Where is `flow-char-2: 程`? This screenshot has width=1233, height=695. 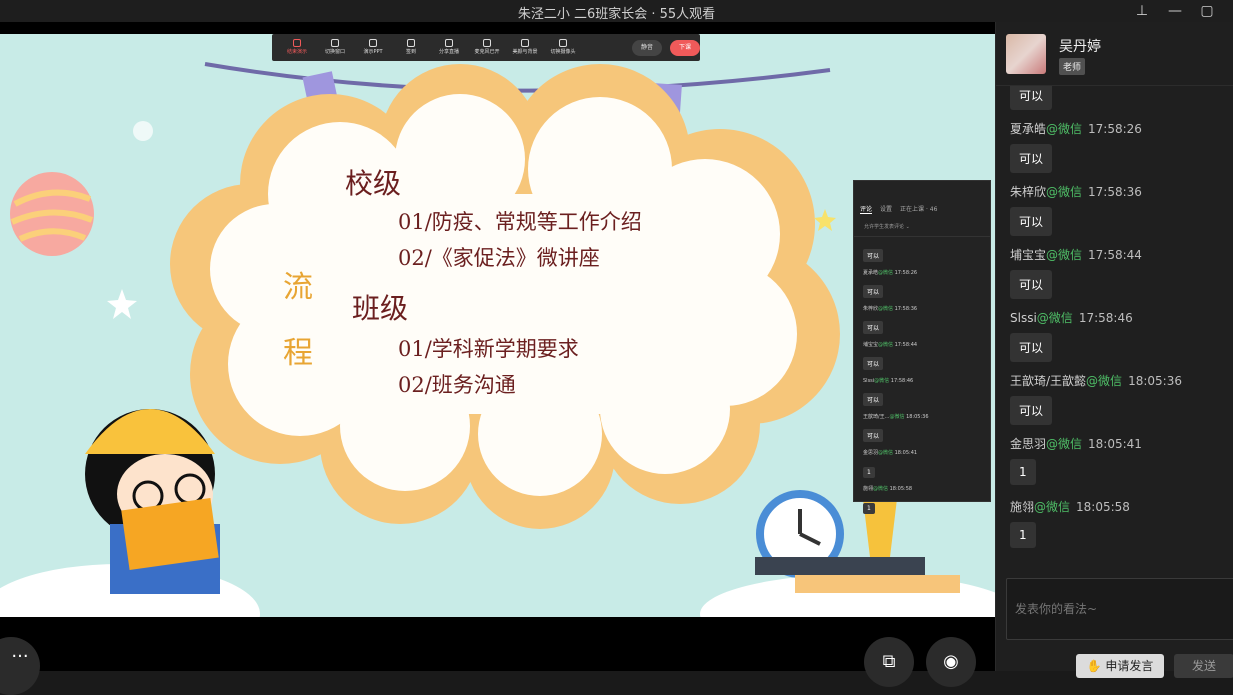
flow-char-2: 程 is located at coordinates (298, 353).